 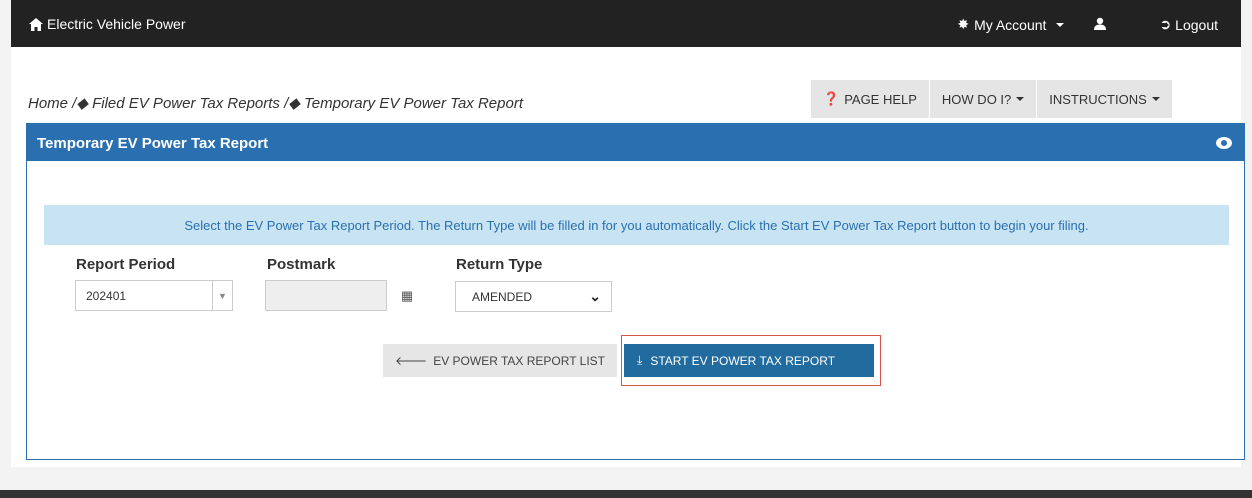 What do you see at coordinates (640, 360) in the screenshot?
I see `download-icon: ⤓` at bounding box center [640, 360].